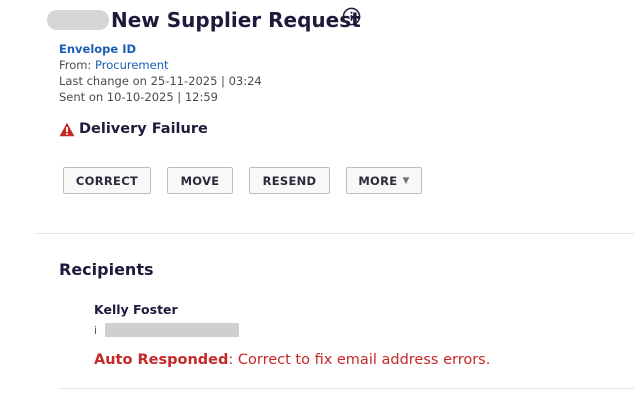  I want to click on recipient-status-message: : Correct to fix email address errors., so click(359, 360).